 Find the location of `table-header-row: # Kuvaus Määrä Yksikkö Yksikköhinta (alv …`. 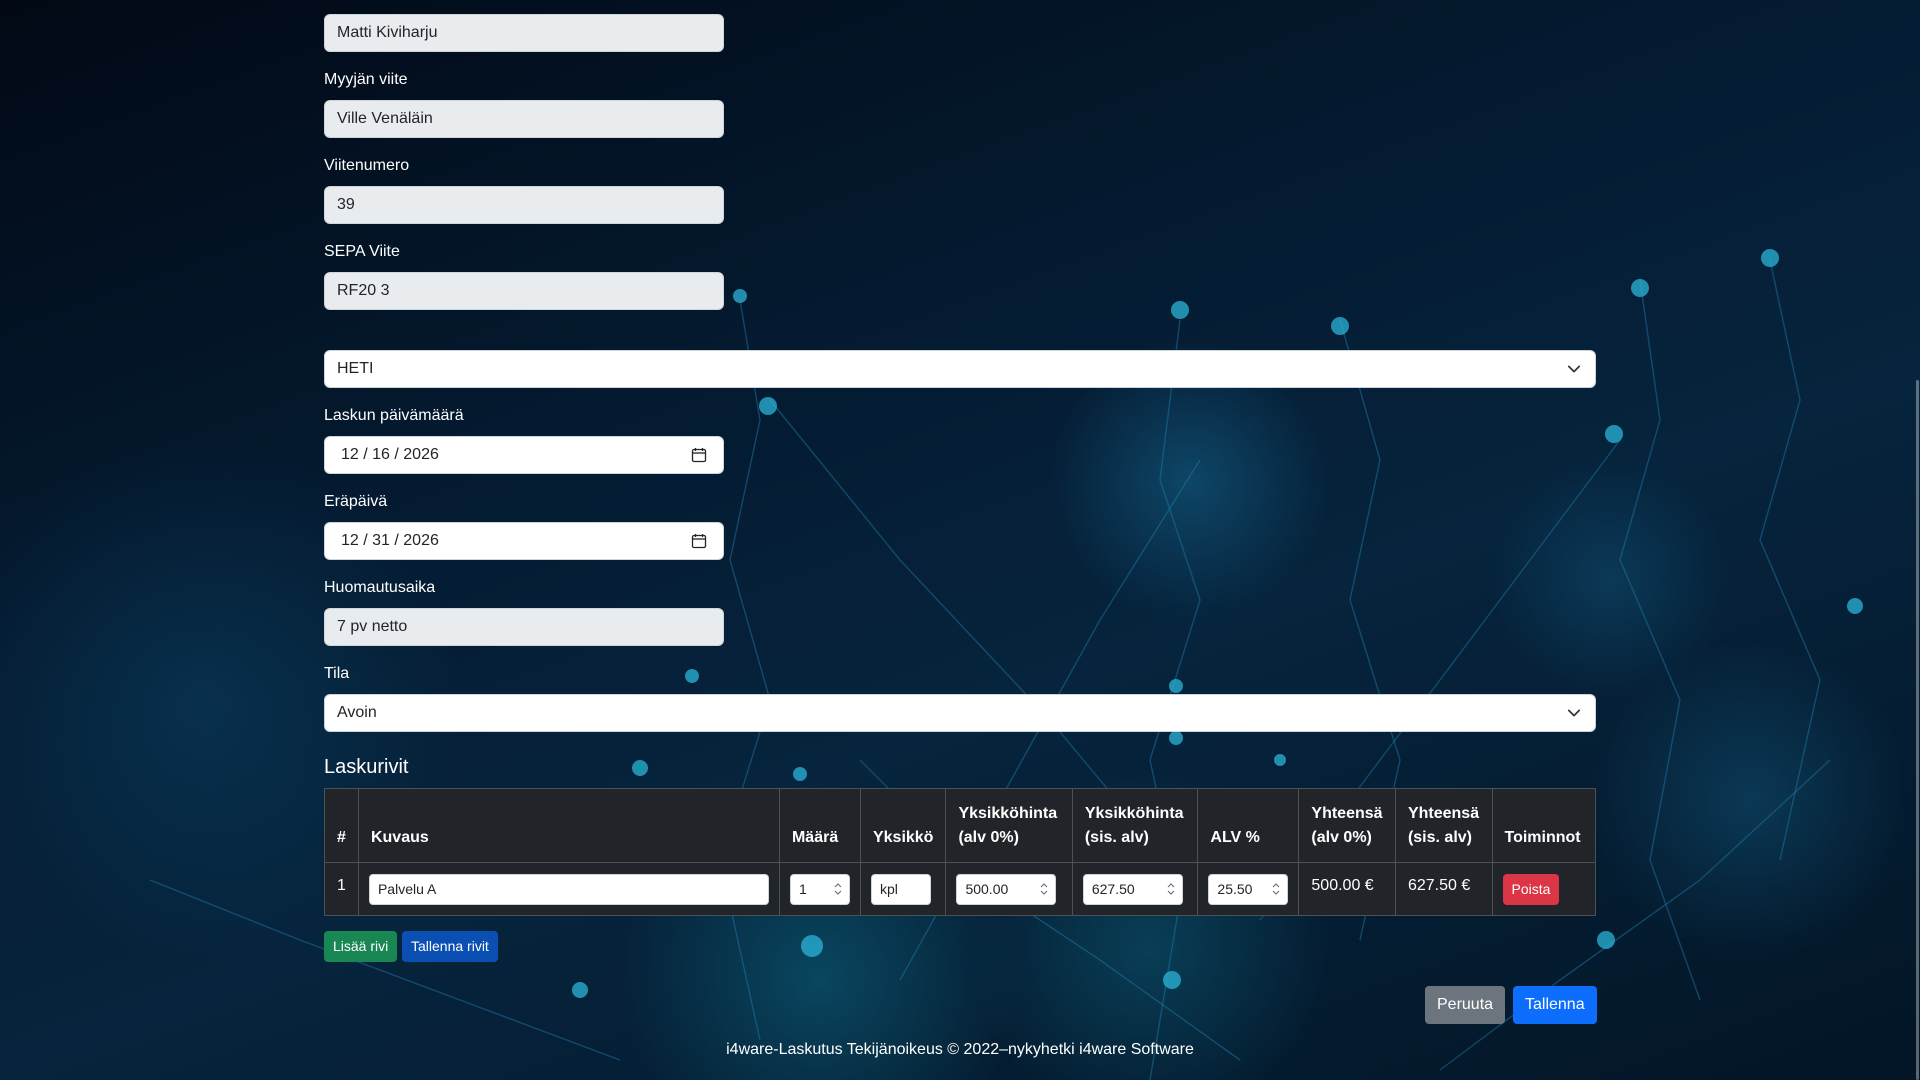

table-header-row: # Kuvaus Määrä Yksikkö Yksikköhinta (alv … is located at coordinates (960, 825).